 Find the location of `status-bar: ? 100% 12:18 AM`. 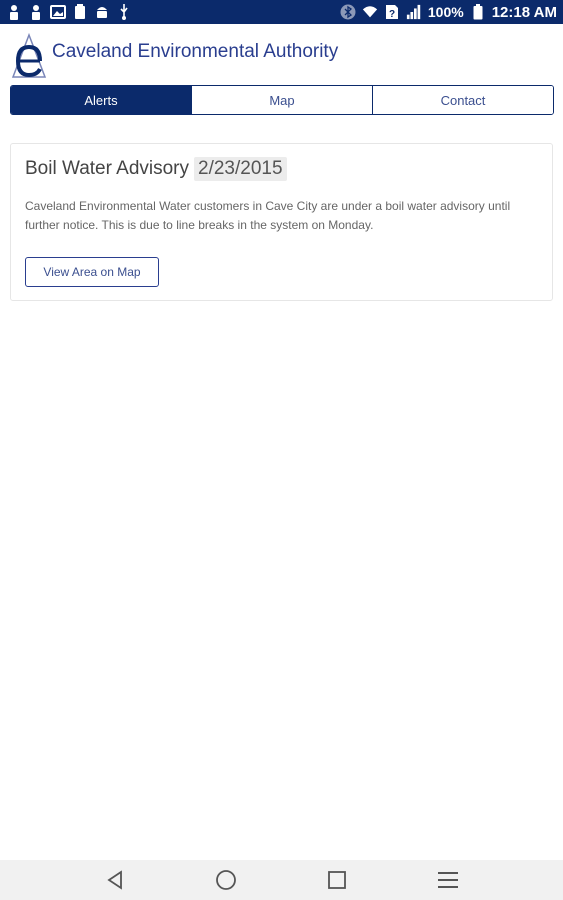

status-bar: ? 100% 12:18 AM is located at coordinates (281, 12).